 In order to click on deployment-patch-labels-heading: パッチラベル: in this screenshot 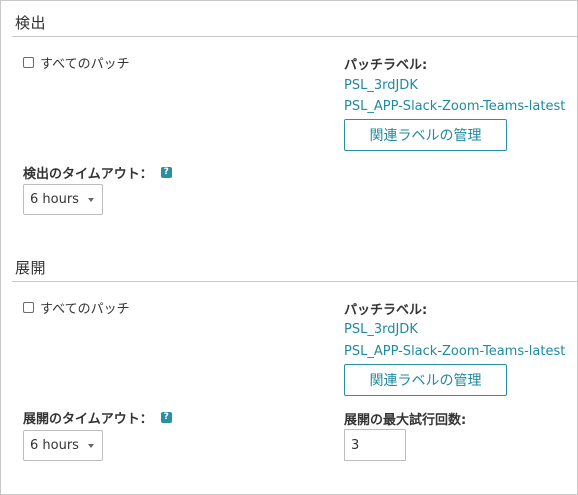, I will do `click(386, 310)`.